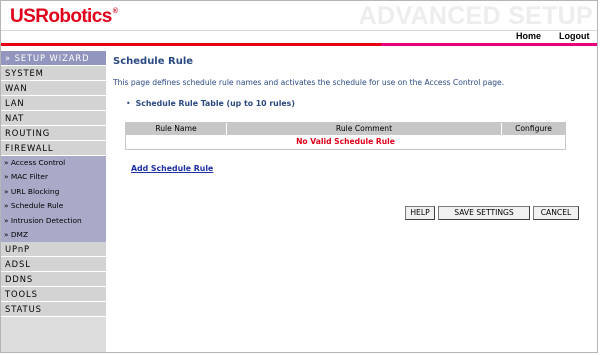 The height and width of the screenshot is (355, 600). Describe the element at coordinates (53, 177) in the screenshot. I see `sidebar-sub-mac-filter: » MAC Filter` at that location.